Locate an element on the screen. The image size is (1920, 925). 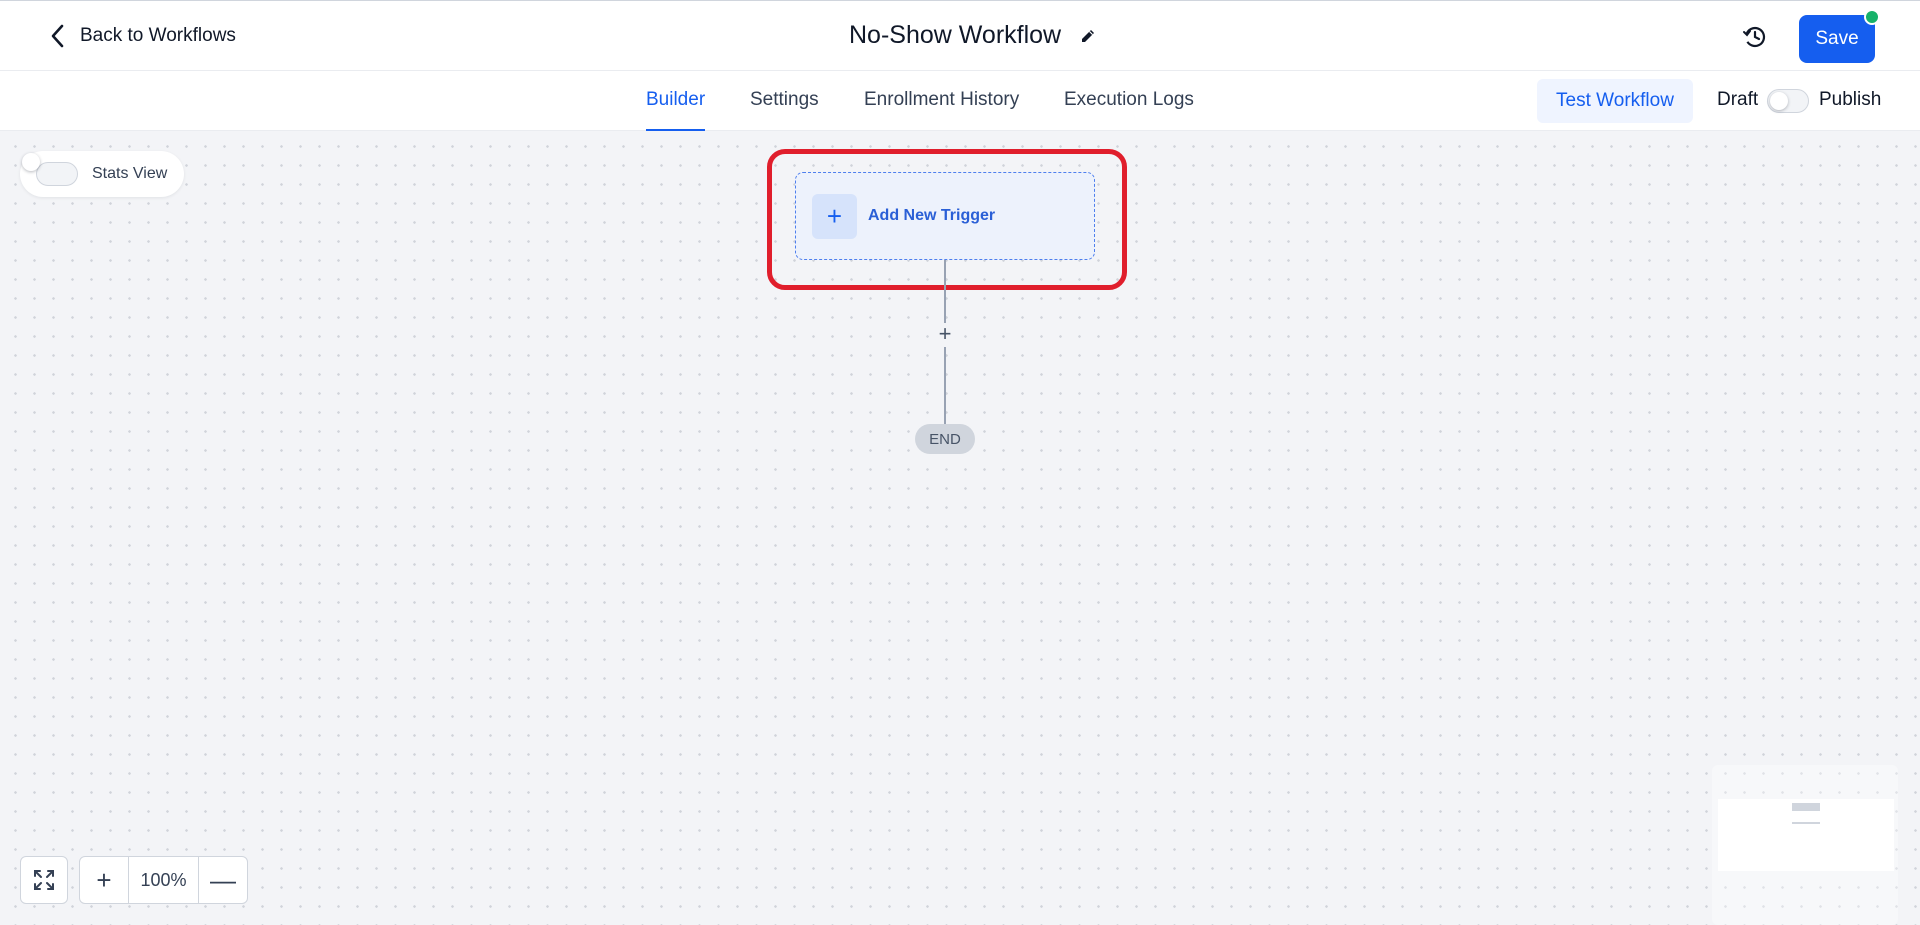
stats-view-label: Stats View is located at coordinates (130, 173).